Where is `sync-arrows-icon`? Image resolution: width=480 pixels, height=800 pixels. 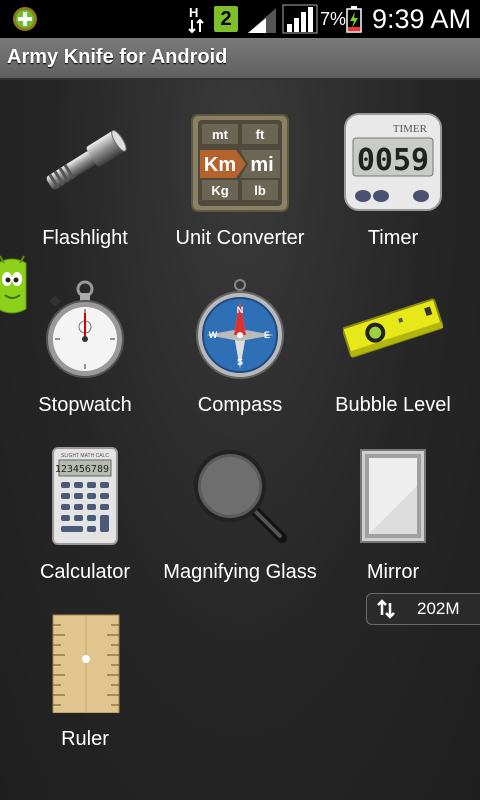 sync-arrows-icon is located at coordinates (386, 609).